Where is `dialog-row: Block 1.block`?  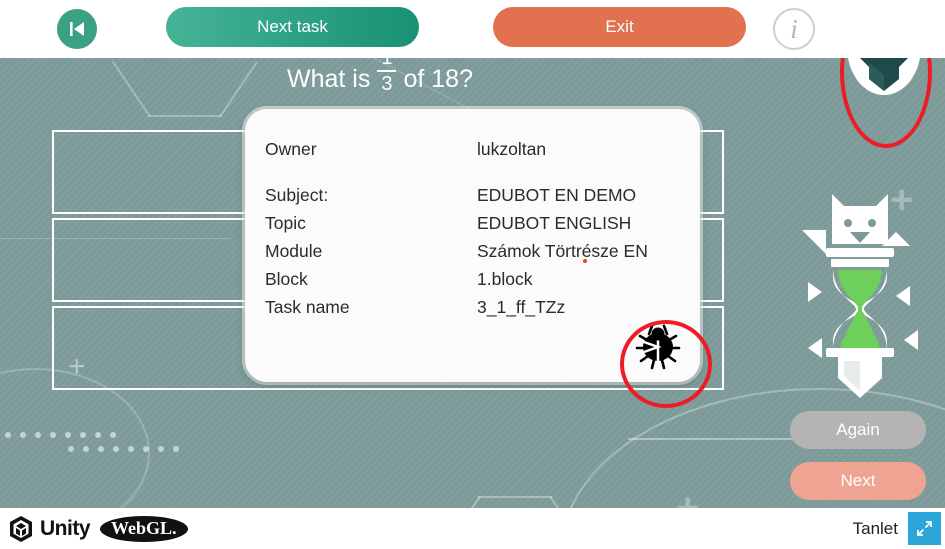
dialog-row: Block 1.block is located at coordinates (472, 279).